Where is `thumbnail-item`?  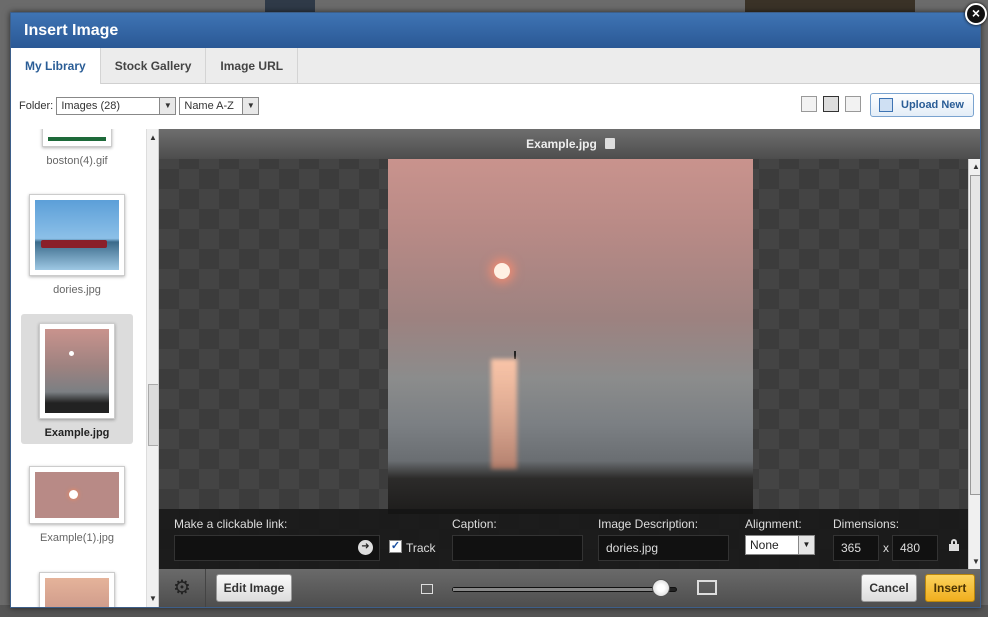
thumbnail-item is located at coordinates (77, 589).